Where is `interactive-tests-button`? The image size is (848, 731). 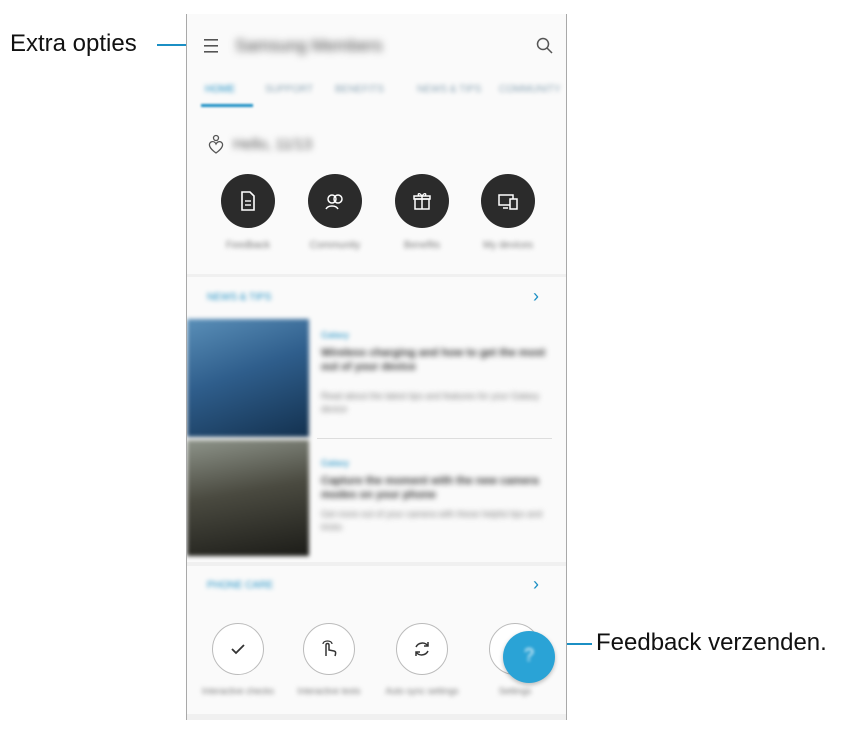 interactive-tests-button is located at coordinates (329, 649).